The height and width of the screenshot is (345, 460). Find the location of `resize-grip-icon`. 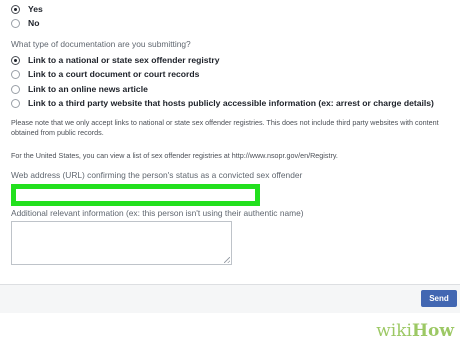

resize-grip-icon is located at coordinates (227, 260).